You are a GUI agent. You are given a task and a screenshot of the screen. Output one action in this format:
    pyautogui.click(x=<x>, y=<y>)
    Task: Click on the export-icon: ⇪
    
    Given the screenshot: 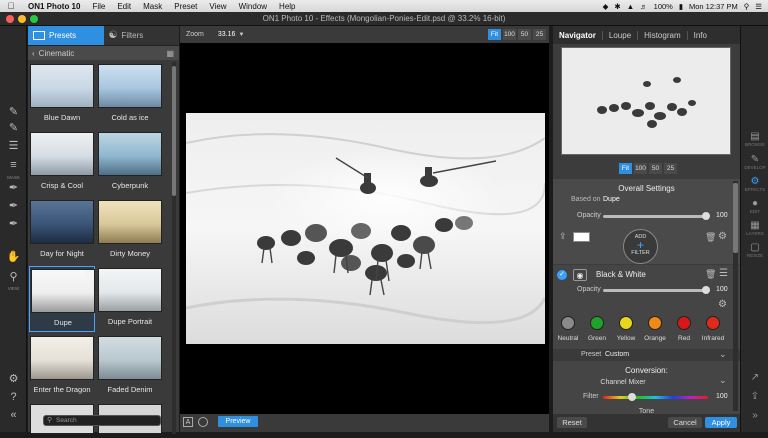 What is the action you would take?
    pyautogui.click(x=563, y=236)
    